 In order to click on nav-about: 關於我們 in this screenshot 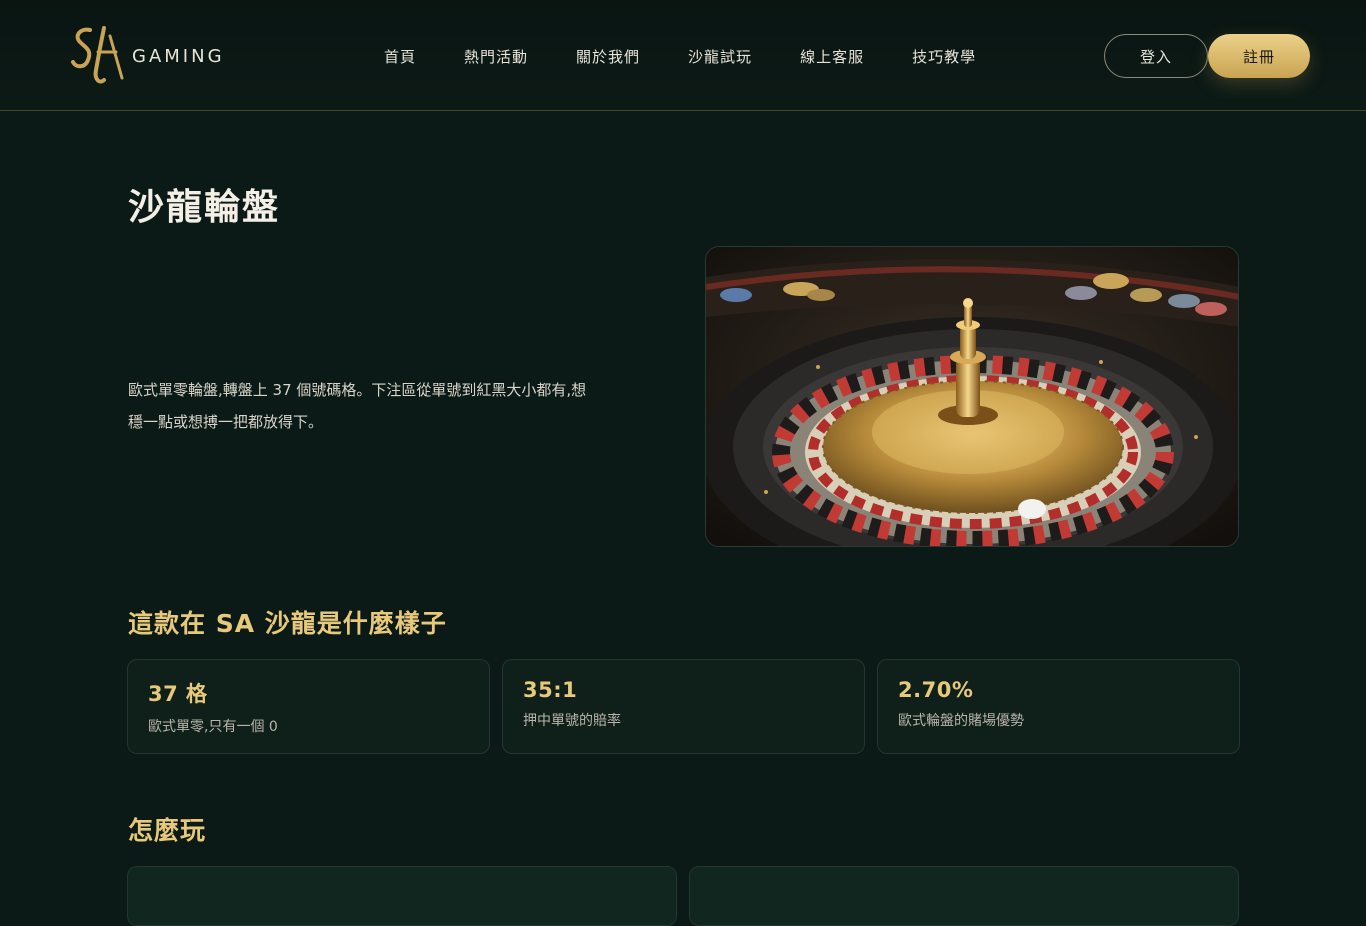, I will do `click(608, 56)`.